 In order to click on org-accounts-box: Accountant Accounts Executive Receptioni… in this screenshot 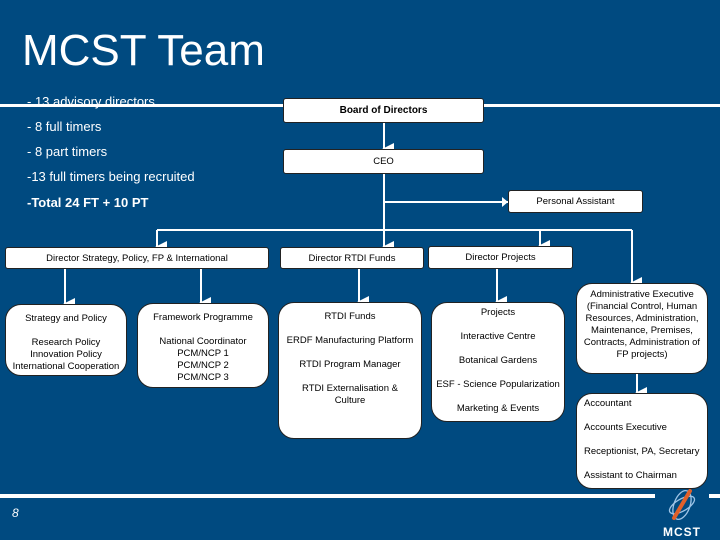, I will do `click(642, 441)`.